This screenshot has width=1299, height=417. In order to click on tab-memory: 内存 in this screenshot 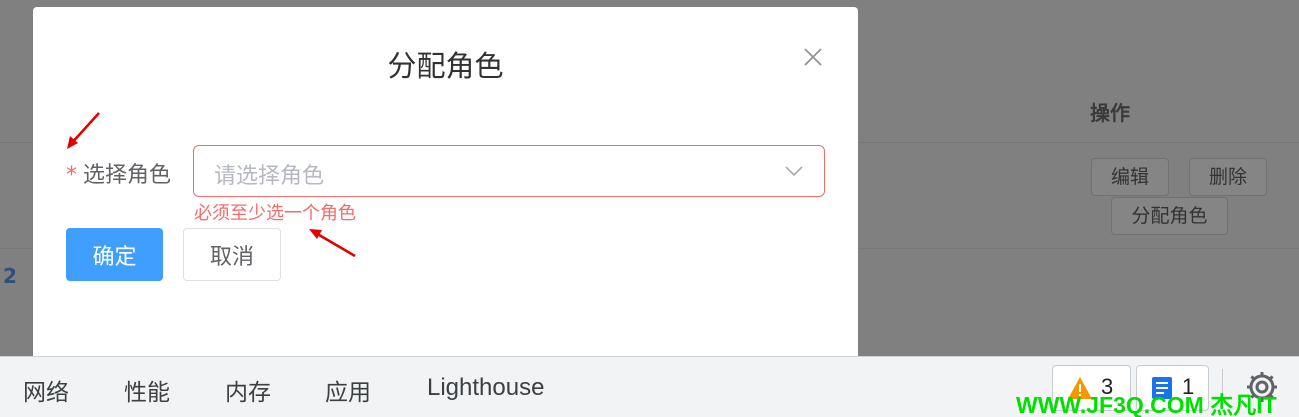, I will do `click(248, 390)`.